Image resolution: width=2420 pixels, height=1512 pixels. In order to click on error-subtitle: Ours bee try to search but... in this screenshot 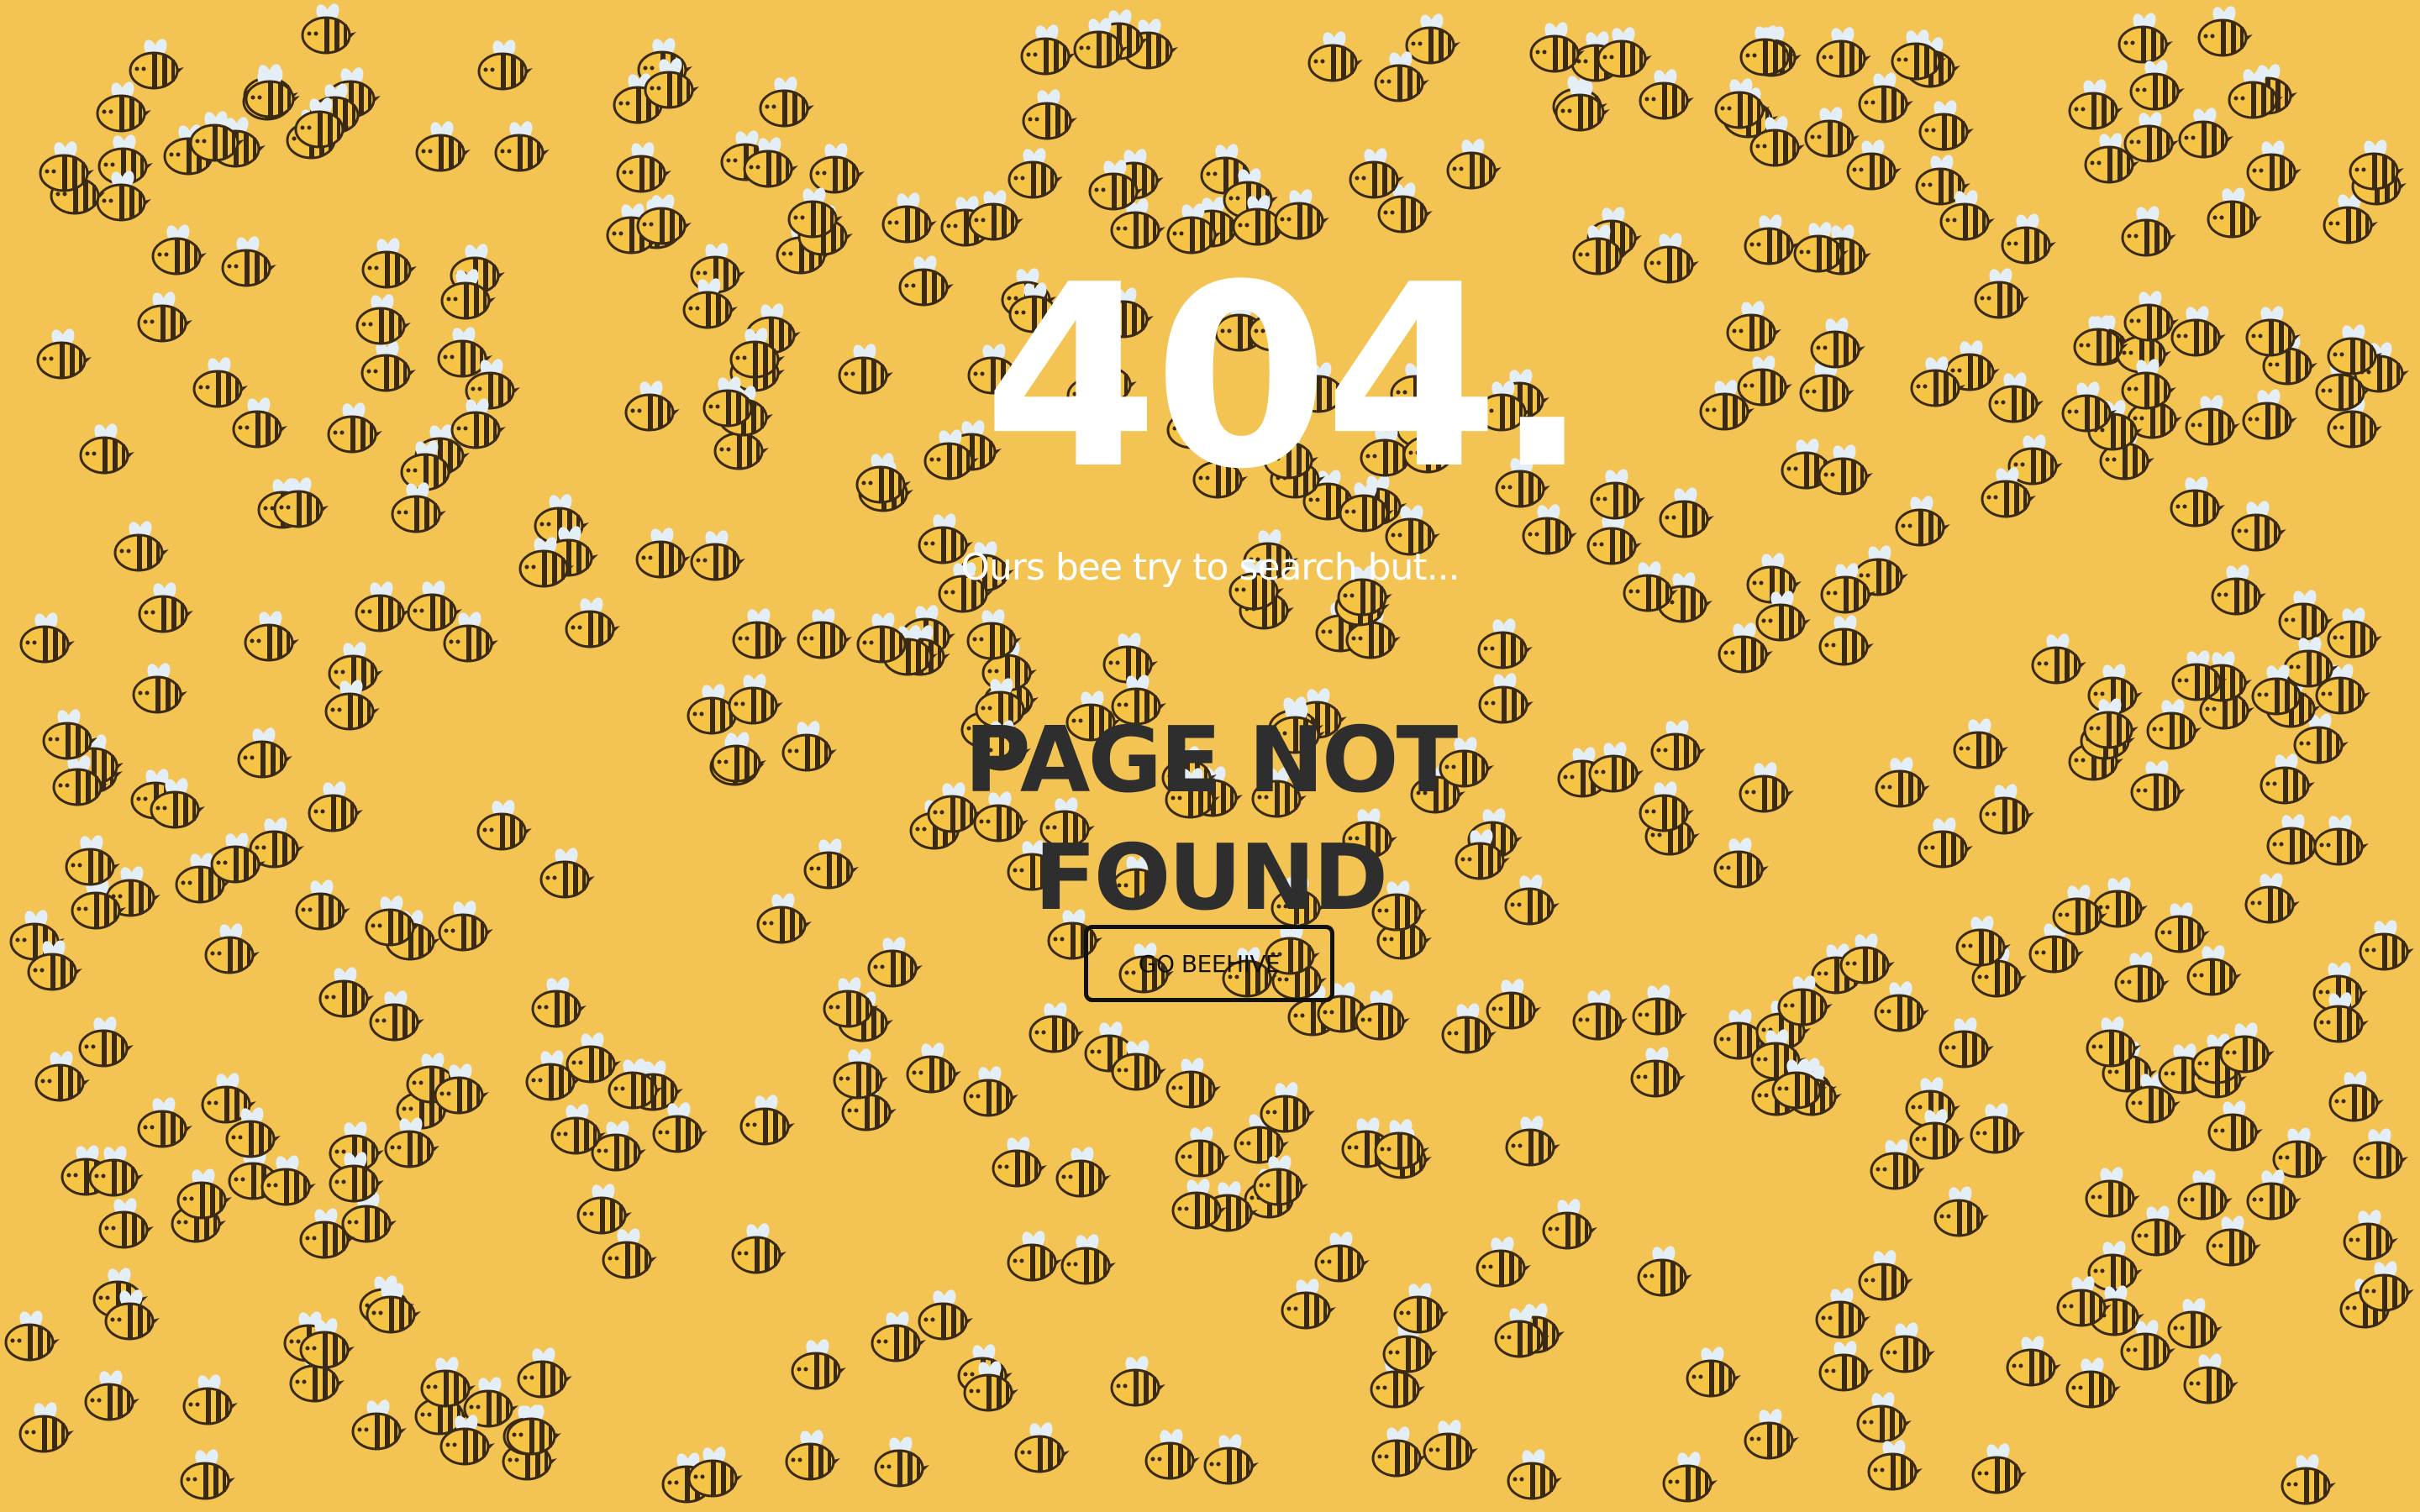, I will do `click(1210, 567)`.